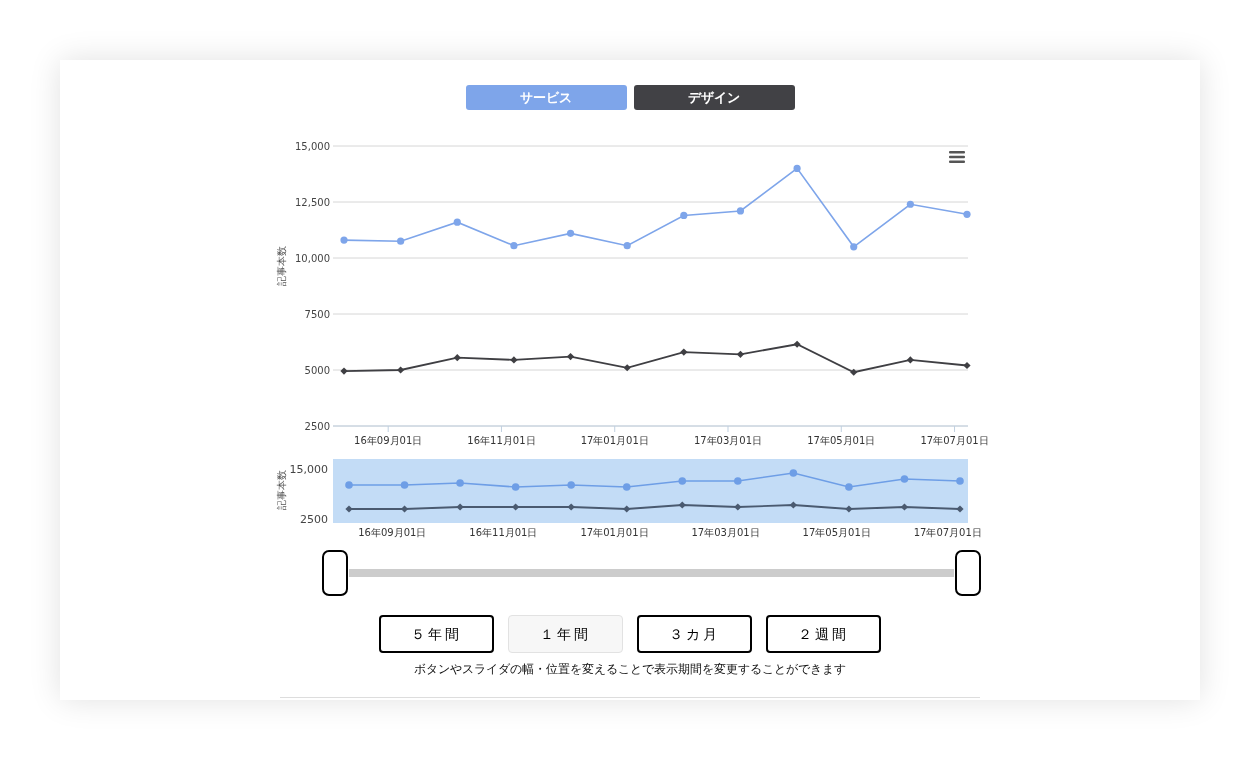 The height and width of the screenshot is (760, 1260). Describe the element at coordinates (823, 634) in the screenshot. I see `range-button: ２週間` at that location.